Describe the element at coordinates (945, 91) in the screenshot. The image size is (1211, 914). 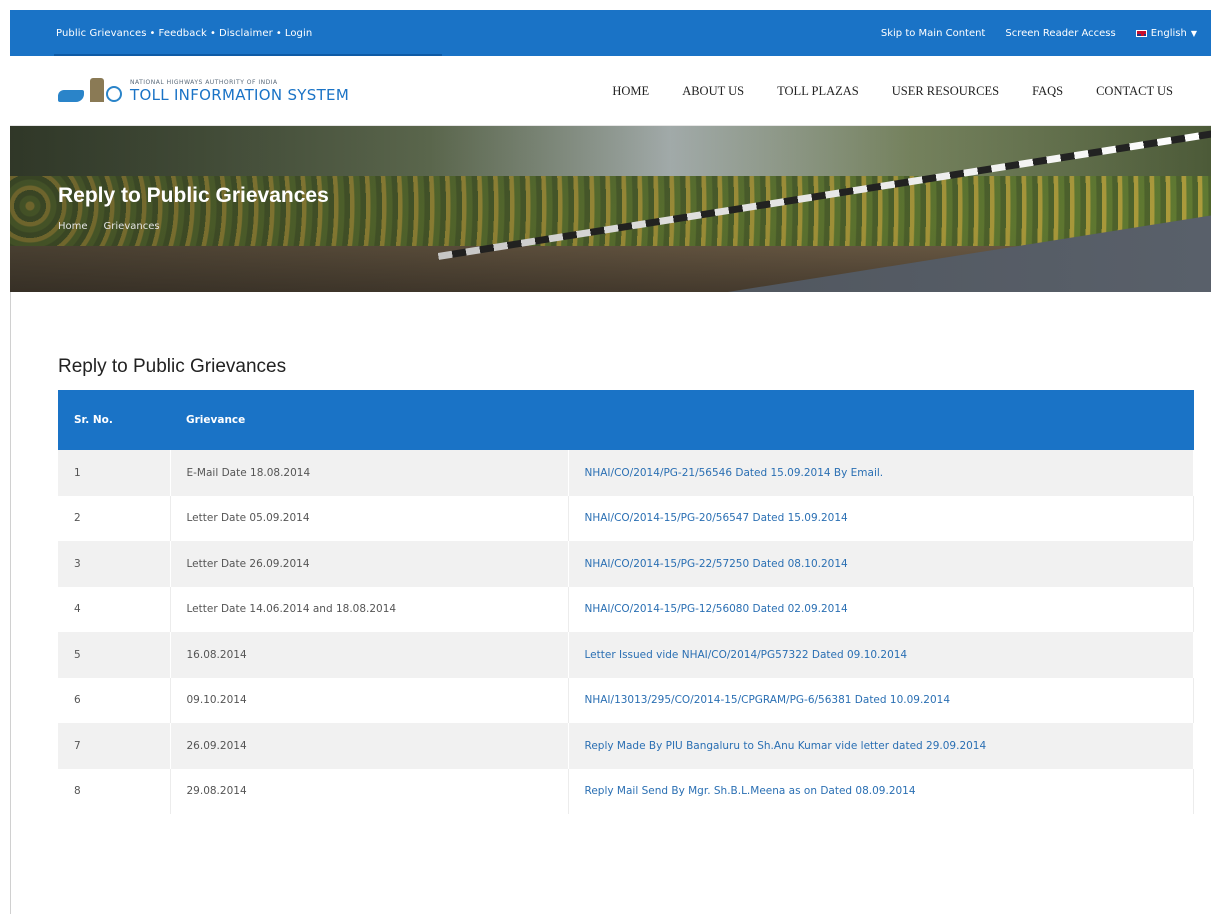
I see `nav-user-resources: USER RESOURCES` at that location.